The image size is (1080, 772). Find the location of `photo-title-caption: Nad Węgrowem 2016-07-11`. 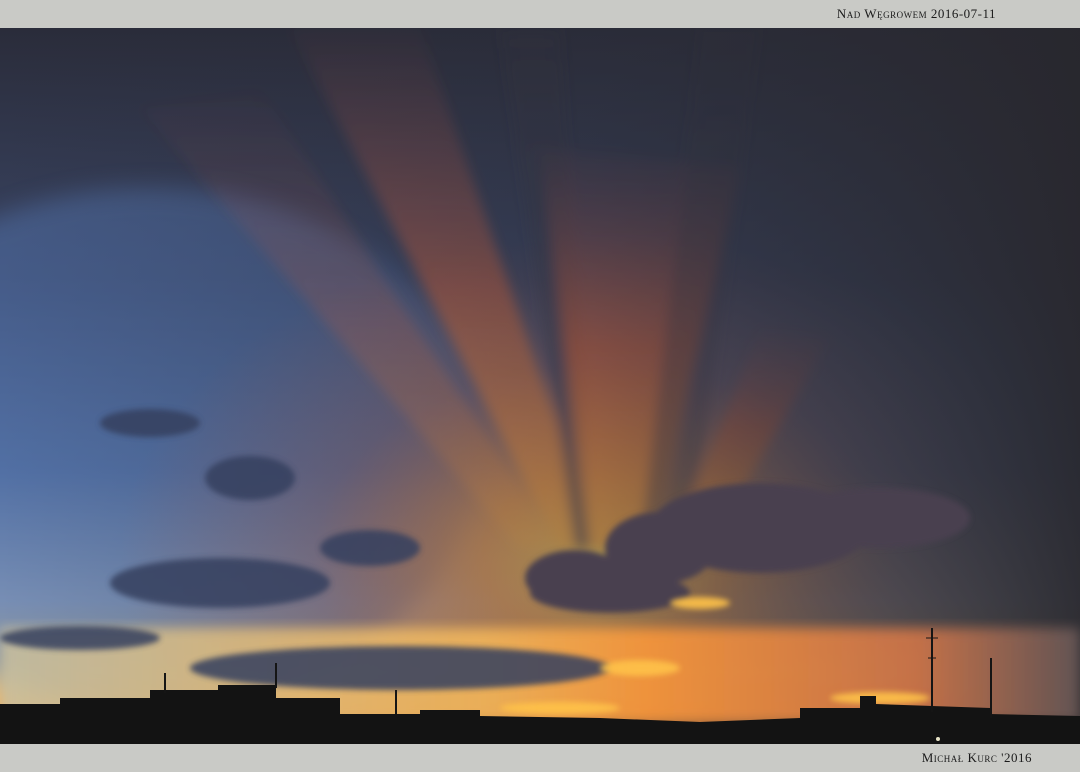

photo-title-caption: Nad Węgrowem 2016-07-11 is located at coordinates (916, 13).